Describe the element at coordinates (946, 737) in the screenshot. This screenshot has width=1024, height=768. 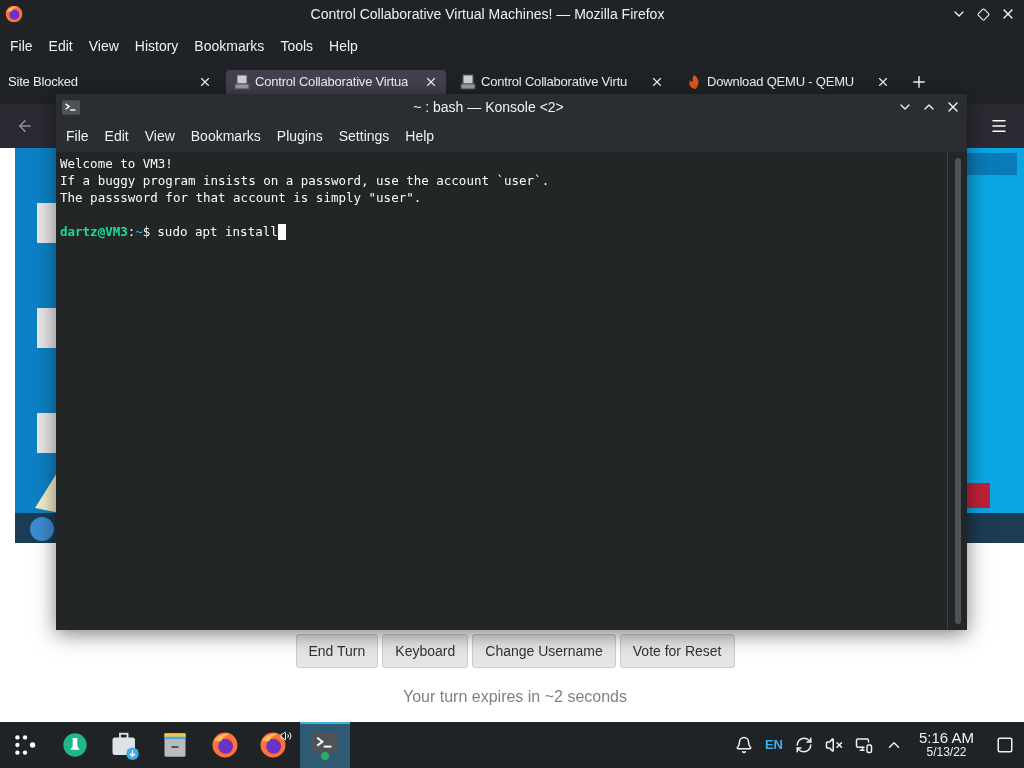
I see `clock-time: 5:16 AM` at that location.